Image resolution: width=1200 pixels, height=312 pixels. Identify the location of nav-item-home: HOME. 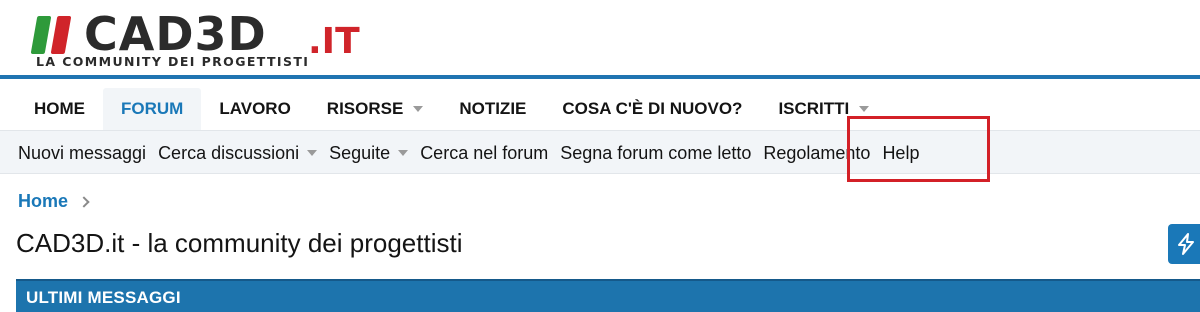
(59, 109).